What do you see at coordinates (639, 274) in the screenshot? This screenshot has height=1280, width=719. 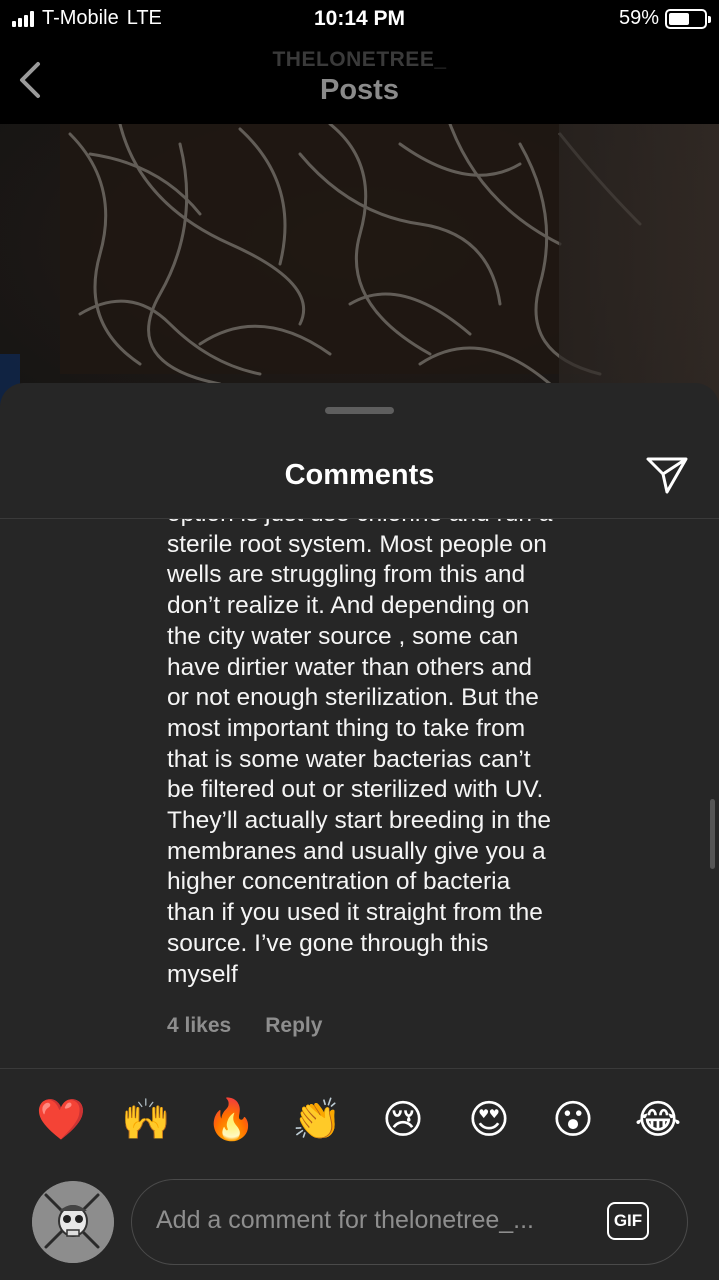 I see `post-image-background` at bounding box center [639, 274].